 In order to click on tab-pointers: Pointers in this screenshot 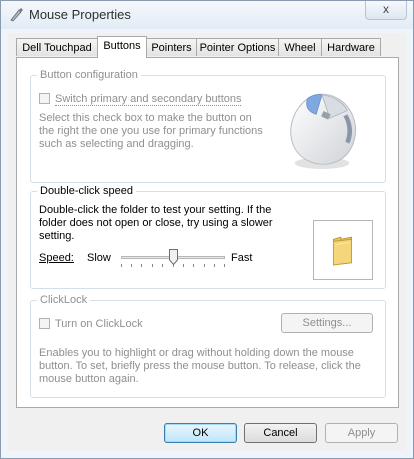, I will do `click(171, 47)`.